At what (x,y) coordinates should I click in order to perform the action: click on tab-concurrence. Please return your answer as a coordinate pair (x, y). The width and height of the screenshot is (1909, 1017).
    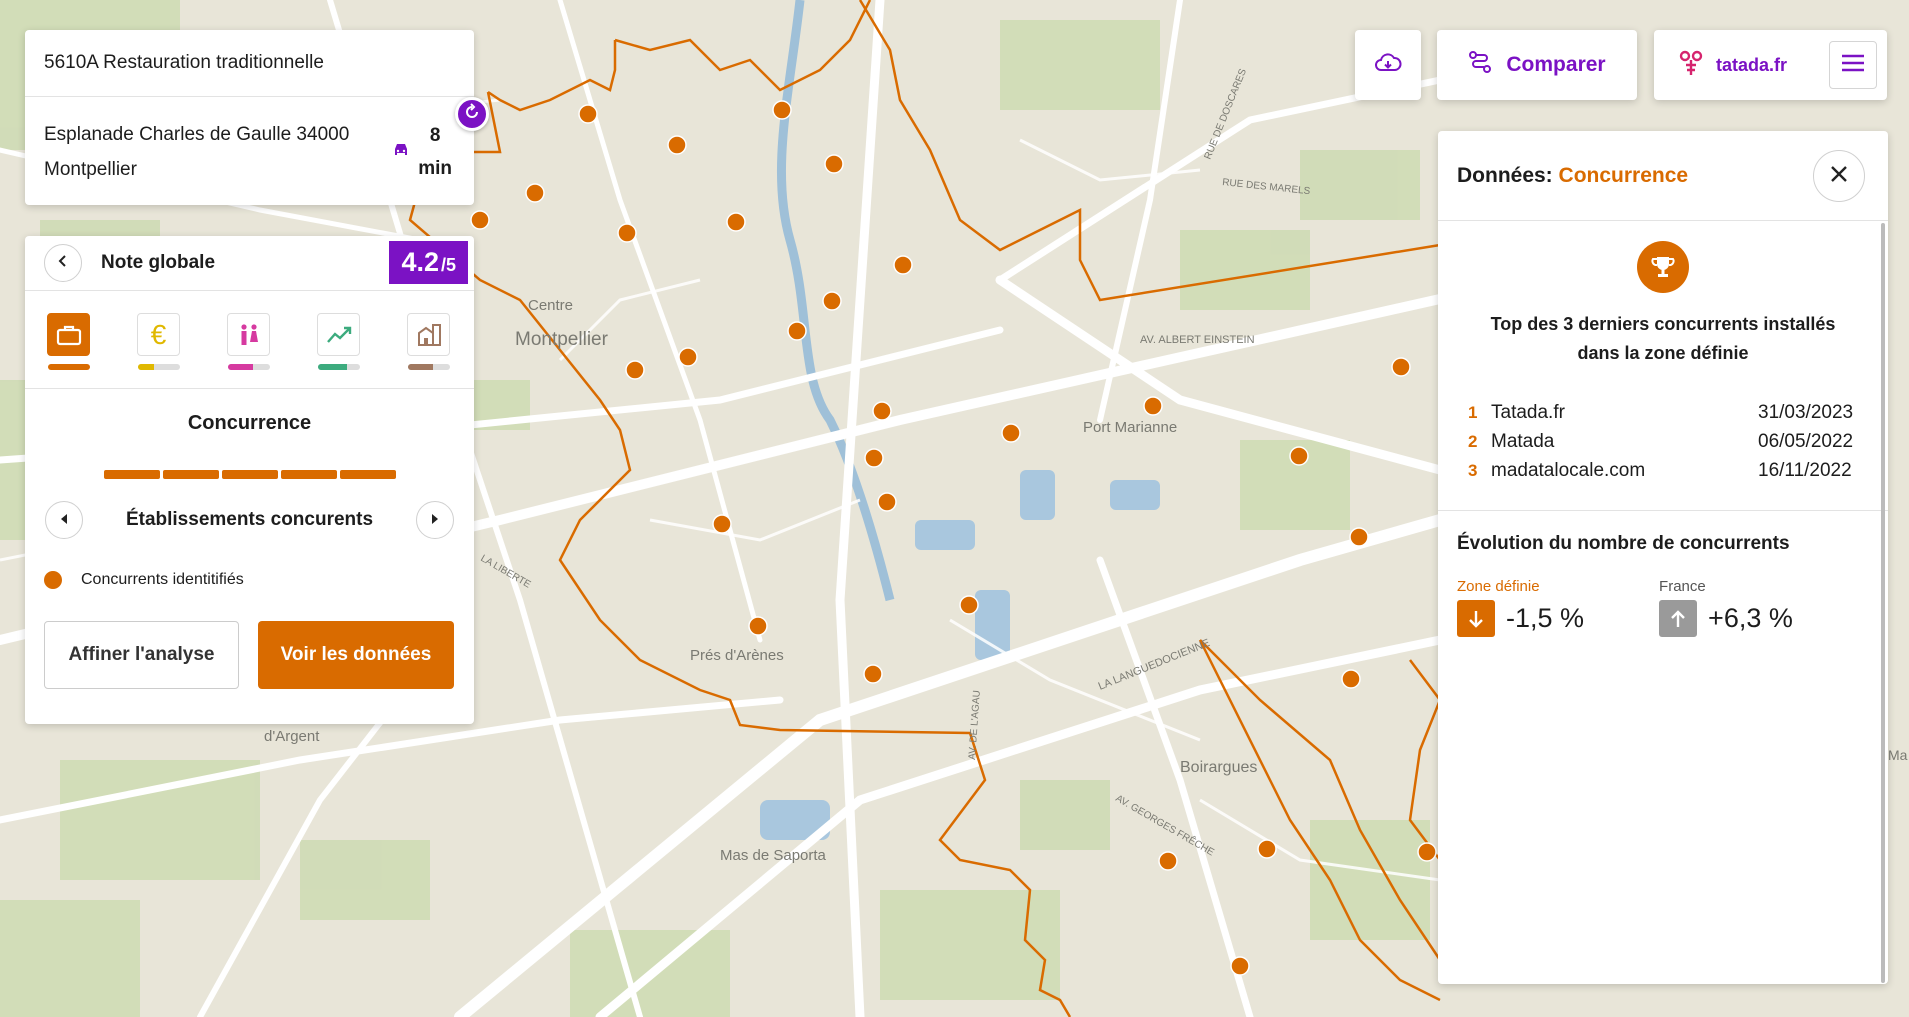
    Looking at the image, I should click on (68, 341).